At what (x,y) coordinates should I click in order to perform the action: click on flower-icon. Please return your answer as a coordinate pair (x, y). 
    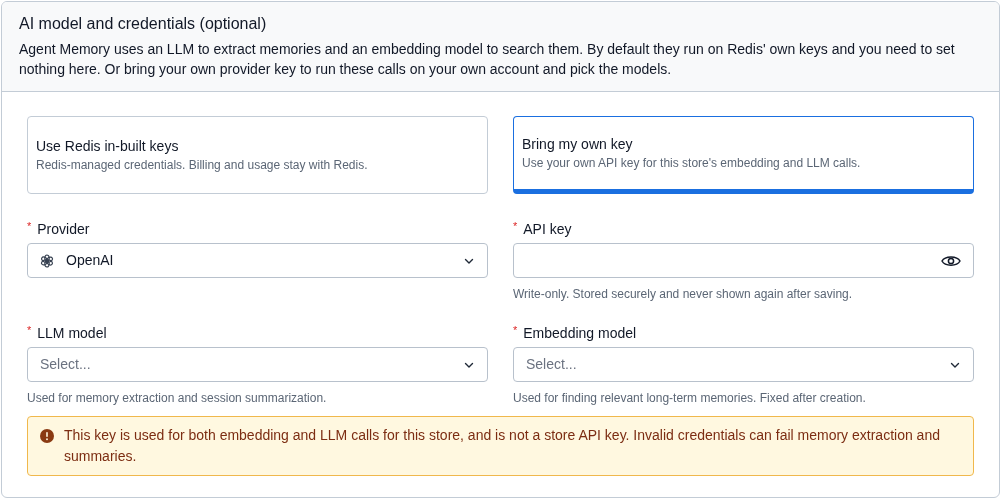
    Looking at the image, I should click on (47, 260).